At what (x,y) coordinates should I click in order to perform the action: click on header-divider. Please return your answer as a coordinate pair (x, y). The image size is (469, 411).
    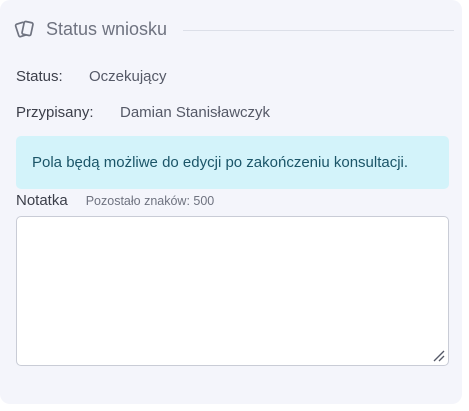
    Looking at the image, I should click on (318, 30).